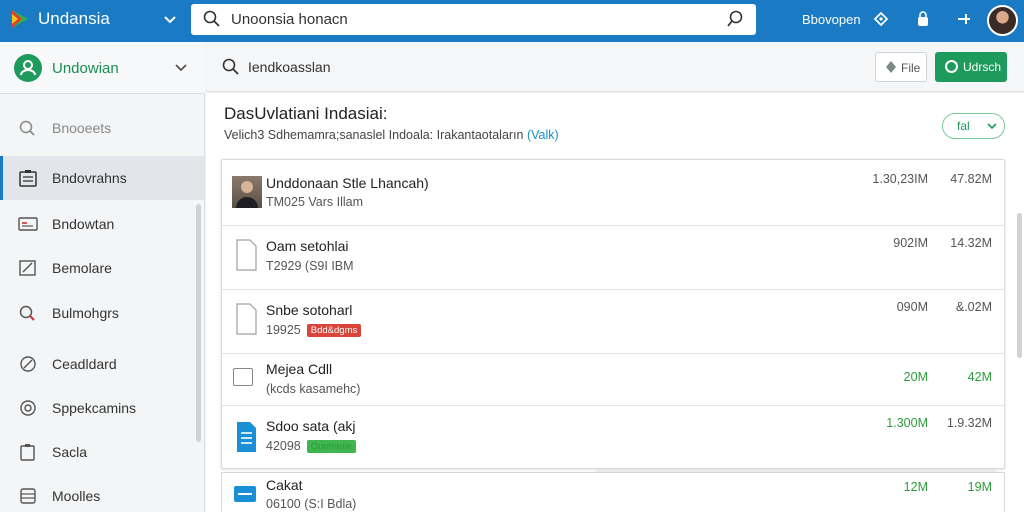  I want to click on table-row: Snbe sotoharl 19925 Bdd&dgms 090M &.02M, so click(613, 322).